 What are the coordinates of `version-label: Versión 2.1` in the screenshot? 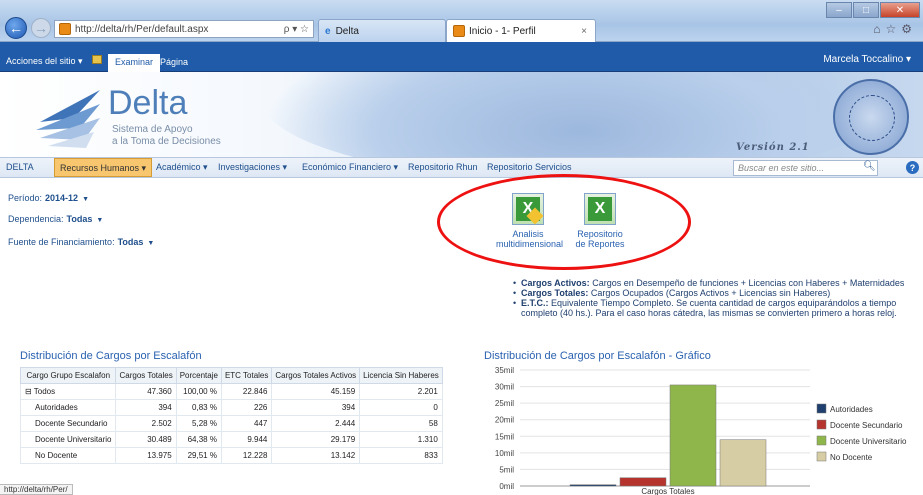 It's located at (773, 147).